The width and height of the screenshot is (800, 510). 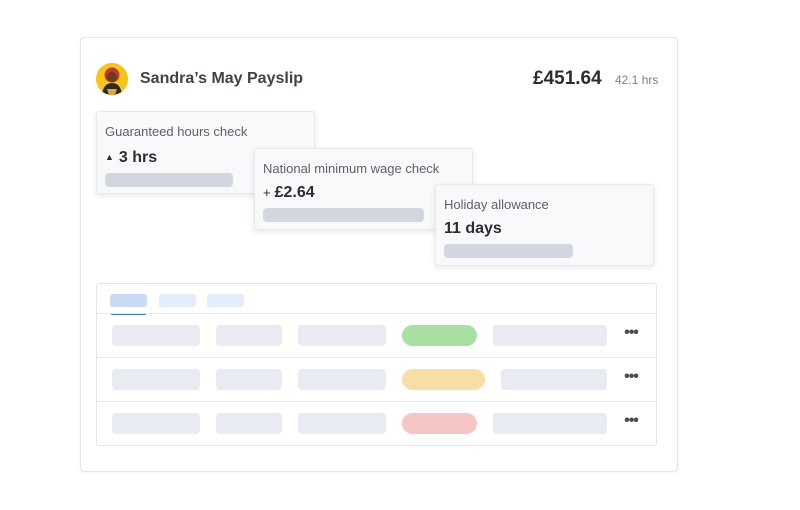 What do you see at coordinates (222, 78) in the screenshot?
I see `page-title: Sandra’s May Payslip` at bounding box center [222, 78].